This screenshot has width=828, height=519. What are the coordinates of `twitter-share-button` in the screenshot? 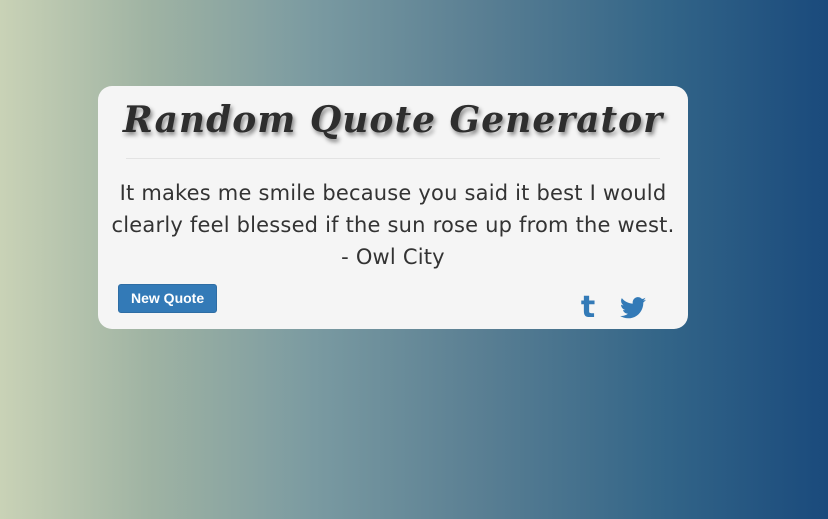 It's located at (633, 308).